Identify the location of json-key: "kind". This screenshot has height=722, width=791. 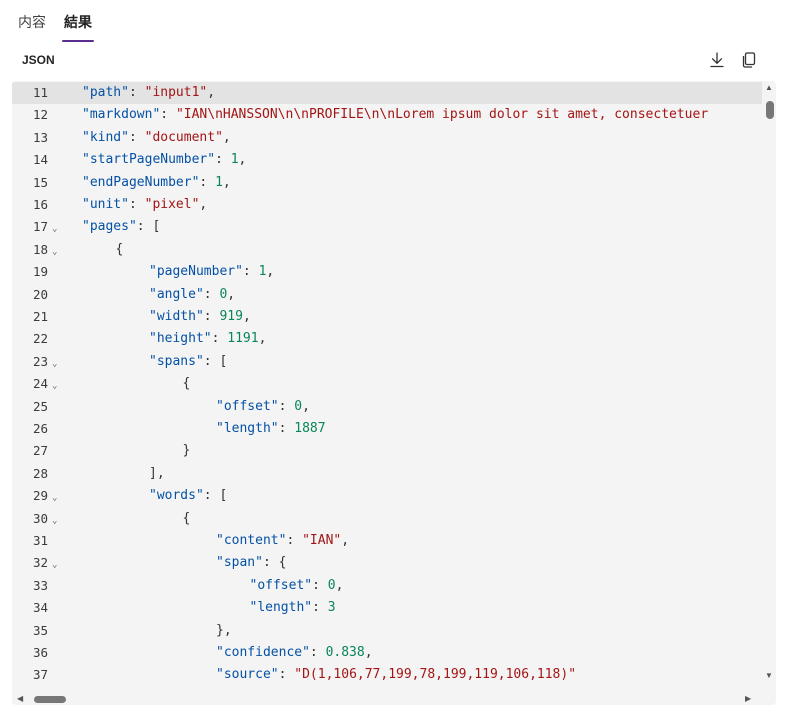
(105, 137).